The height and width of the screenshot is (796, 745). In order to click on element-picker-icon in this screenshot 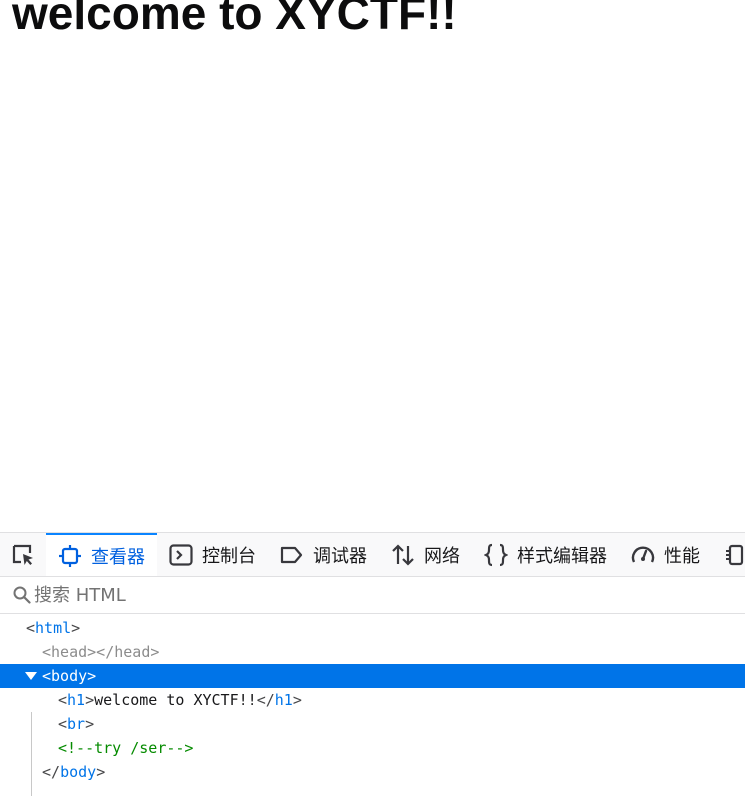, I will do `click(22, 554)`.